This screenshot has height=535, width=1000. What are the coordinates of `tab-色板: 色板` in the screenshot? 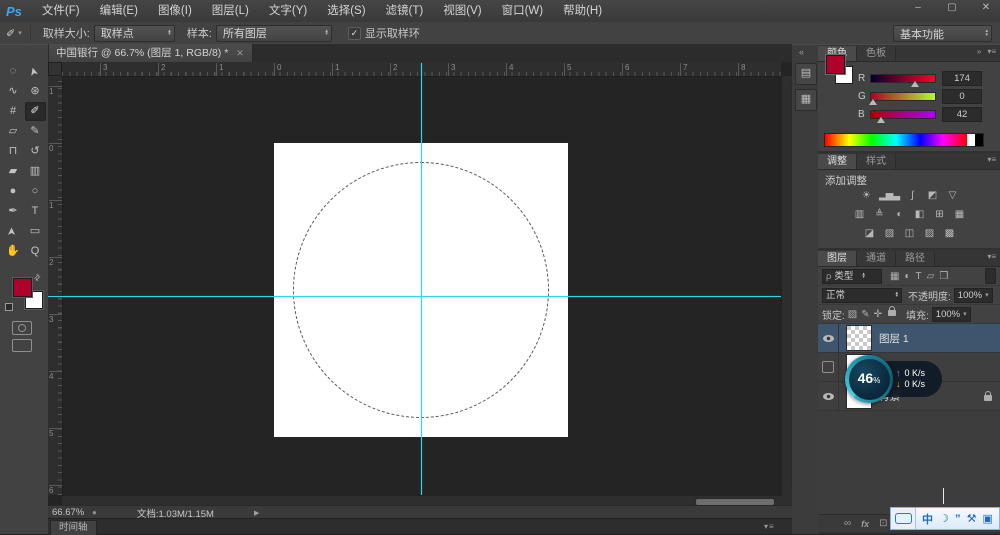 It's located at (876, 53).